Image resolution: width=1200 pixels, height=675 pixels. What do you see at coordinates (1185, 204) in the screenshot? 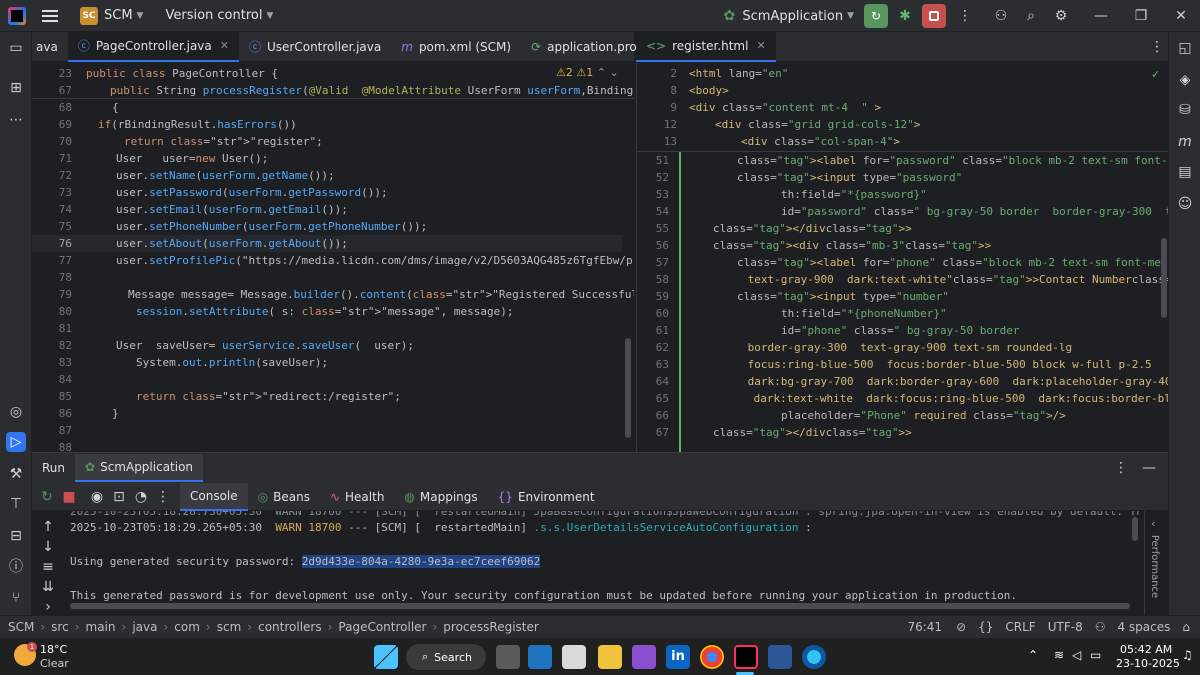
I see `copilot-icon: ☺` at bounding box center [1185, 204].